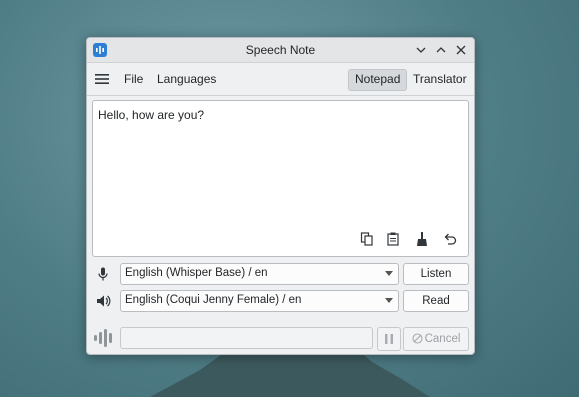 This screenshot has width=579, height=397. I want to click on read-button: Read, so click(436, 301).